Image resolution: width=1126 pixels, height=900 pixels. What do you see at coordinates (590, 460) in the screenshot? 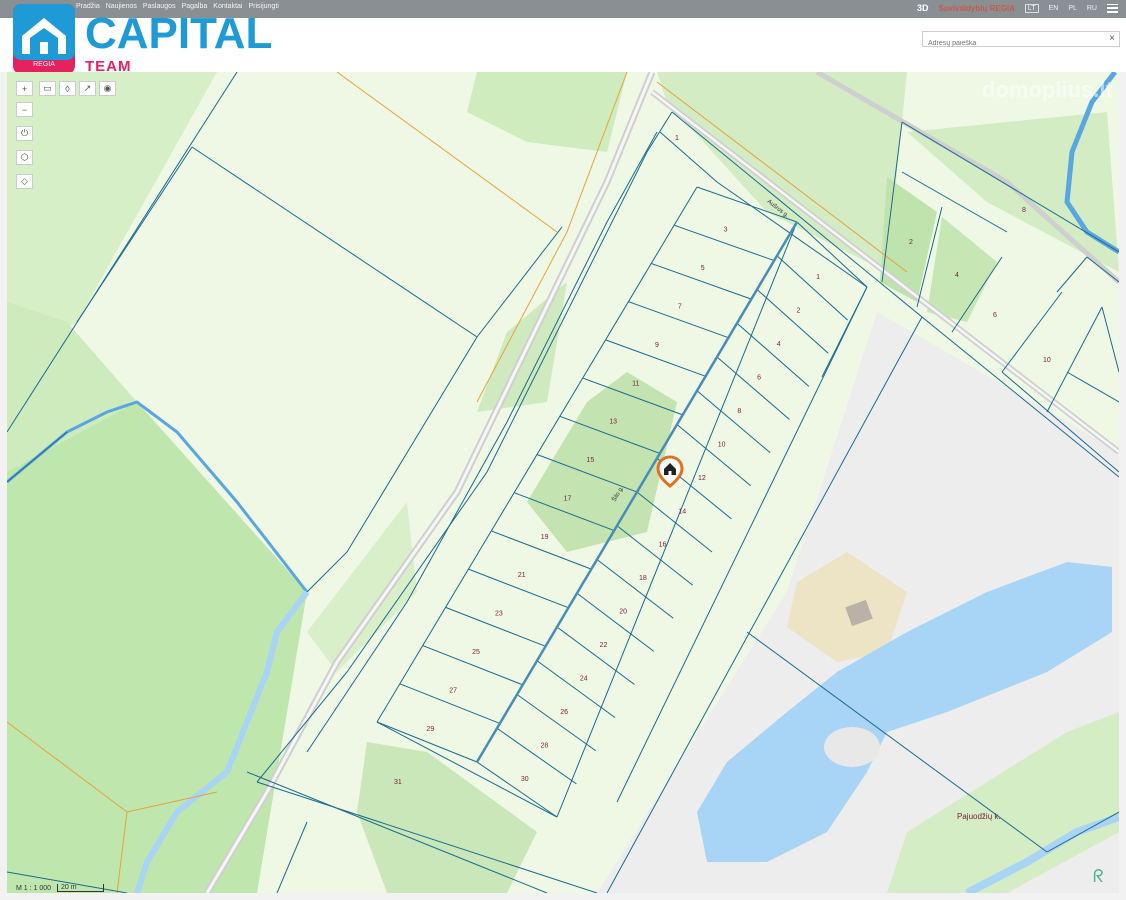
I see `parcel-15: 15` at bounding box center [590, 460].